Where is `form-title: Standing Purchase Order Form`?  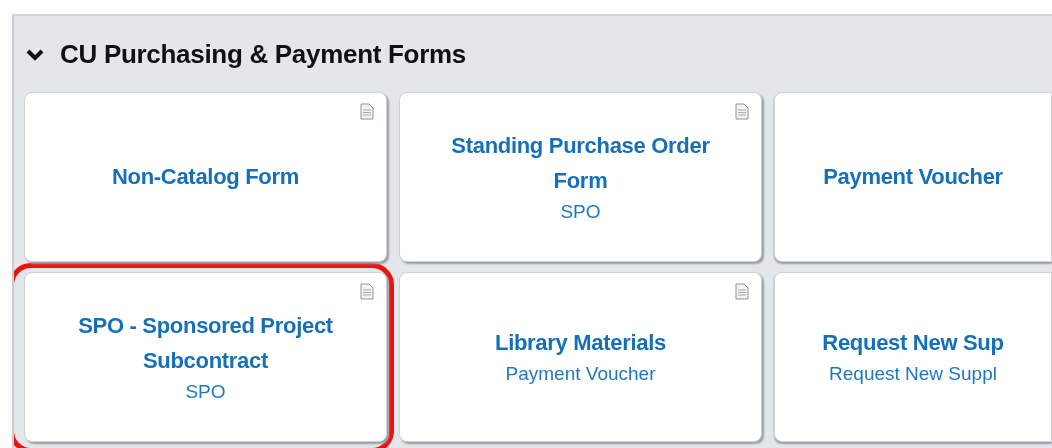
form-title: Standing Purchase Order Form is located at coordinates (580, 163).